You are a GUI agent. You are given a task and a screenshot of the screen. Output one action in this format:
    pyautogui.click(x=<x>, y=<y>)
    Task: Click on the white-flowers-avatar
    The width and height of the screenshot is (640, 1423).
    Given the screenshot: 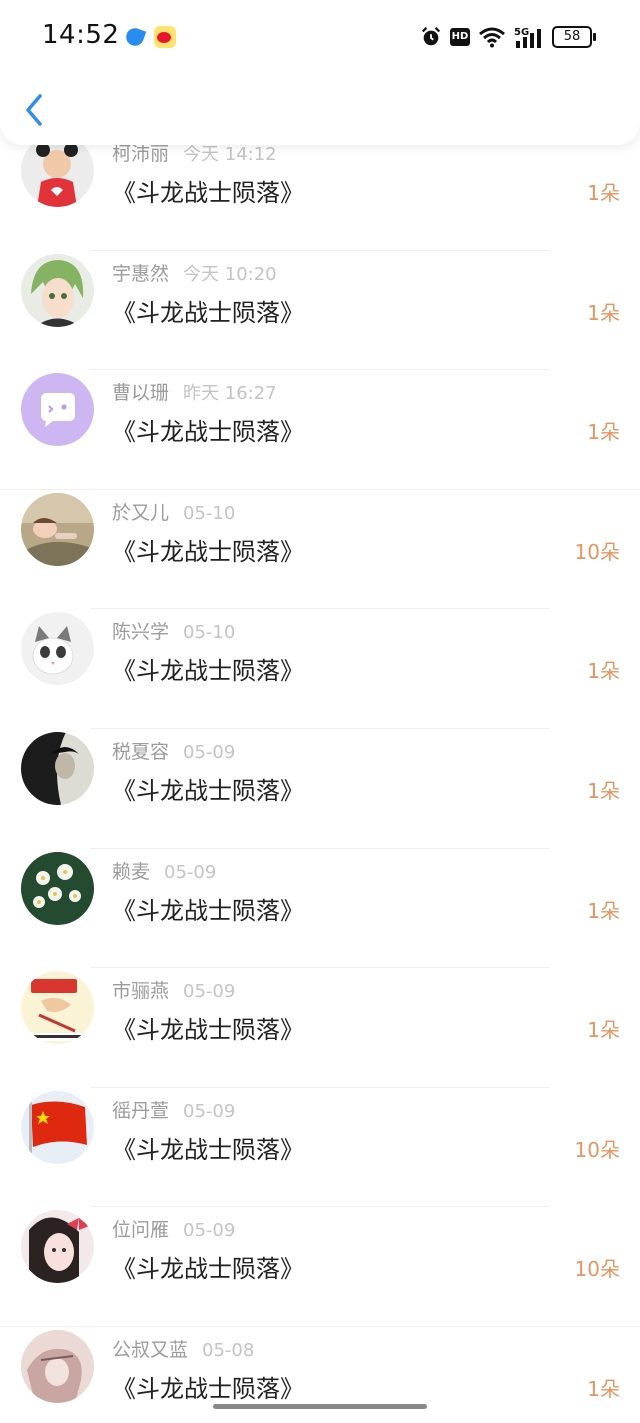 What is the action you would take?
    pyautogui.click(x=57, y=888)
    